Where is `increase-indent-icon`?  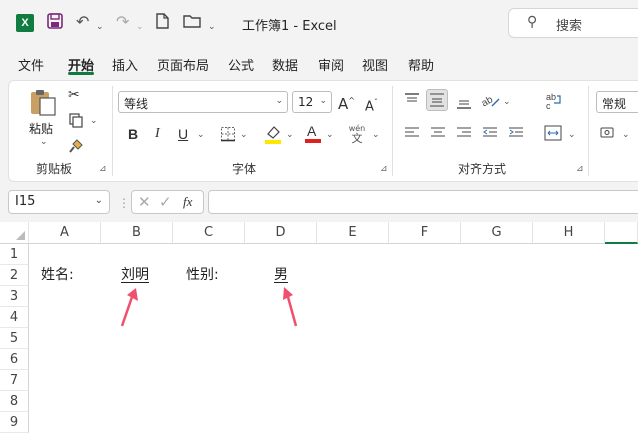
increase-indent-icon is located at coordinates (516, 134).